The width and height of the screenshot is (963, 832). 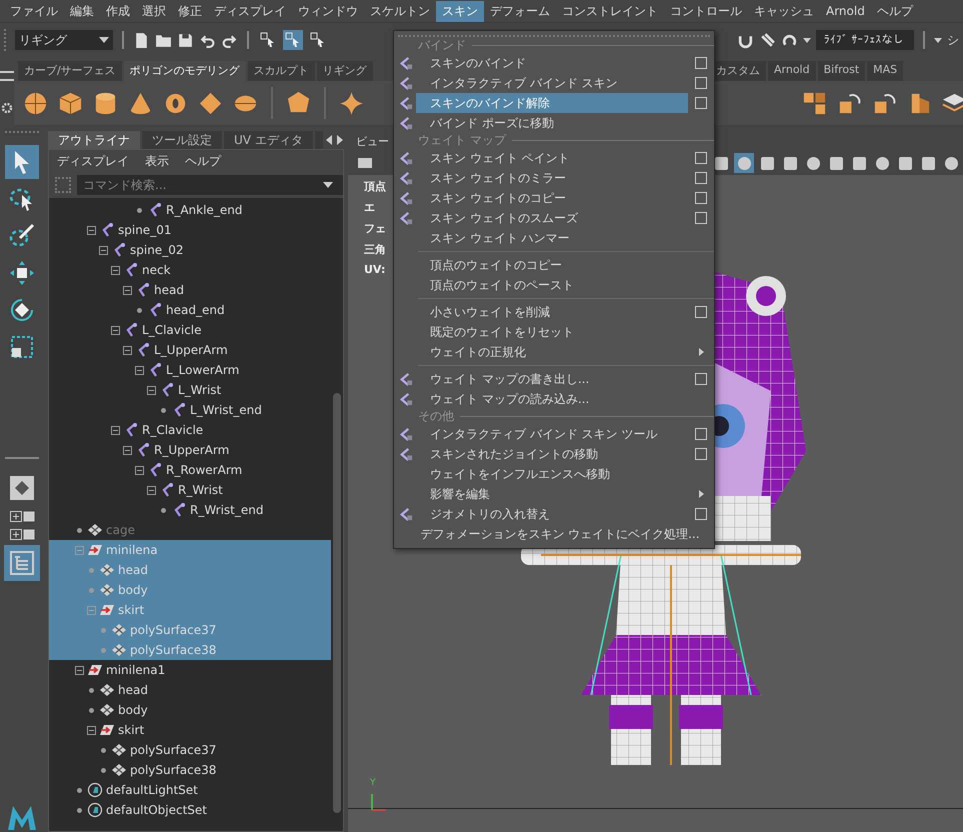 What do you see at coordinates (182, 140) in the screenshot?
I see `panel-tab: ツール設定` at bounding box center [182, 140].